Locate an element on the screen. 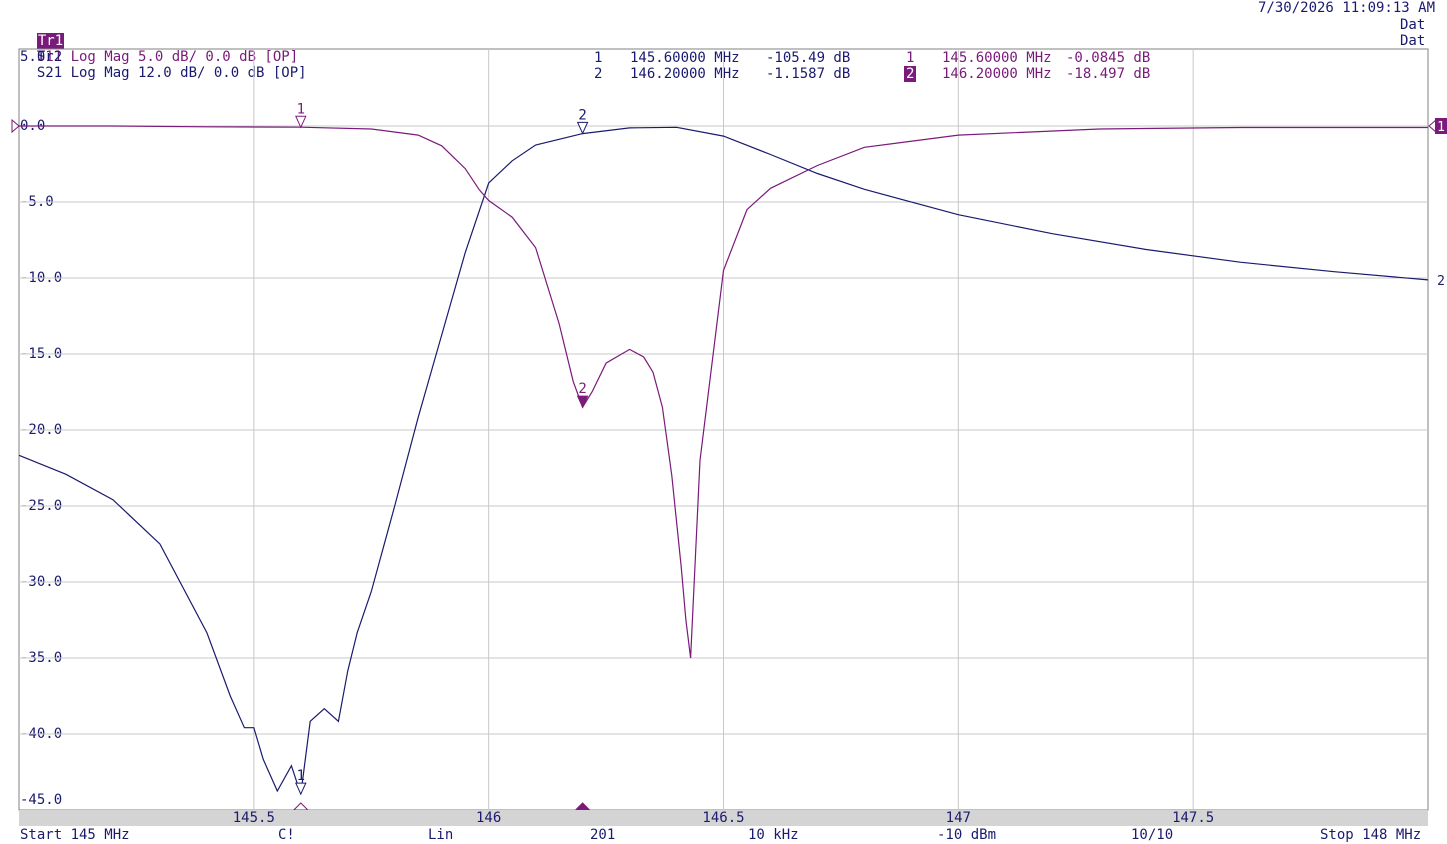  stop-frequency: Stop 148 MHz is located at coordinates (1370, 835).